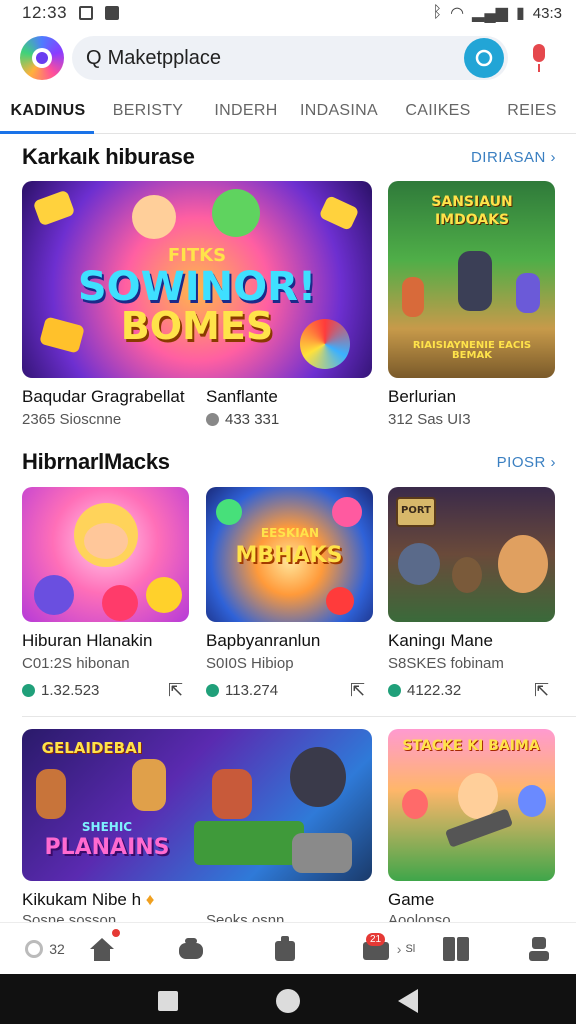 The image size is (576, 1024). What do you see at coordinates (429, 419) in the screenshot?
I see `card-subtitle: 312 Sas UI3` at bounding box center [429, 419].